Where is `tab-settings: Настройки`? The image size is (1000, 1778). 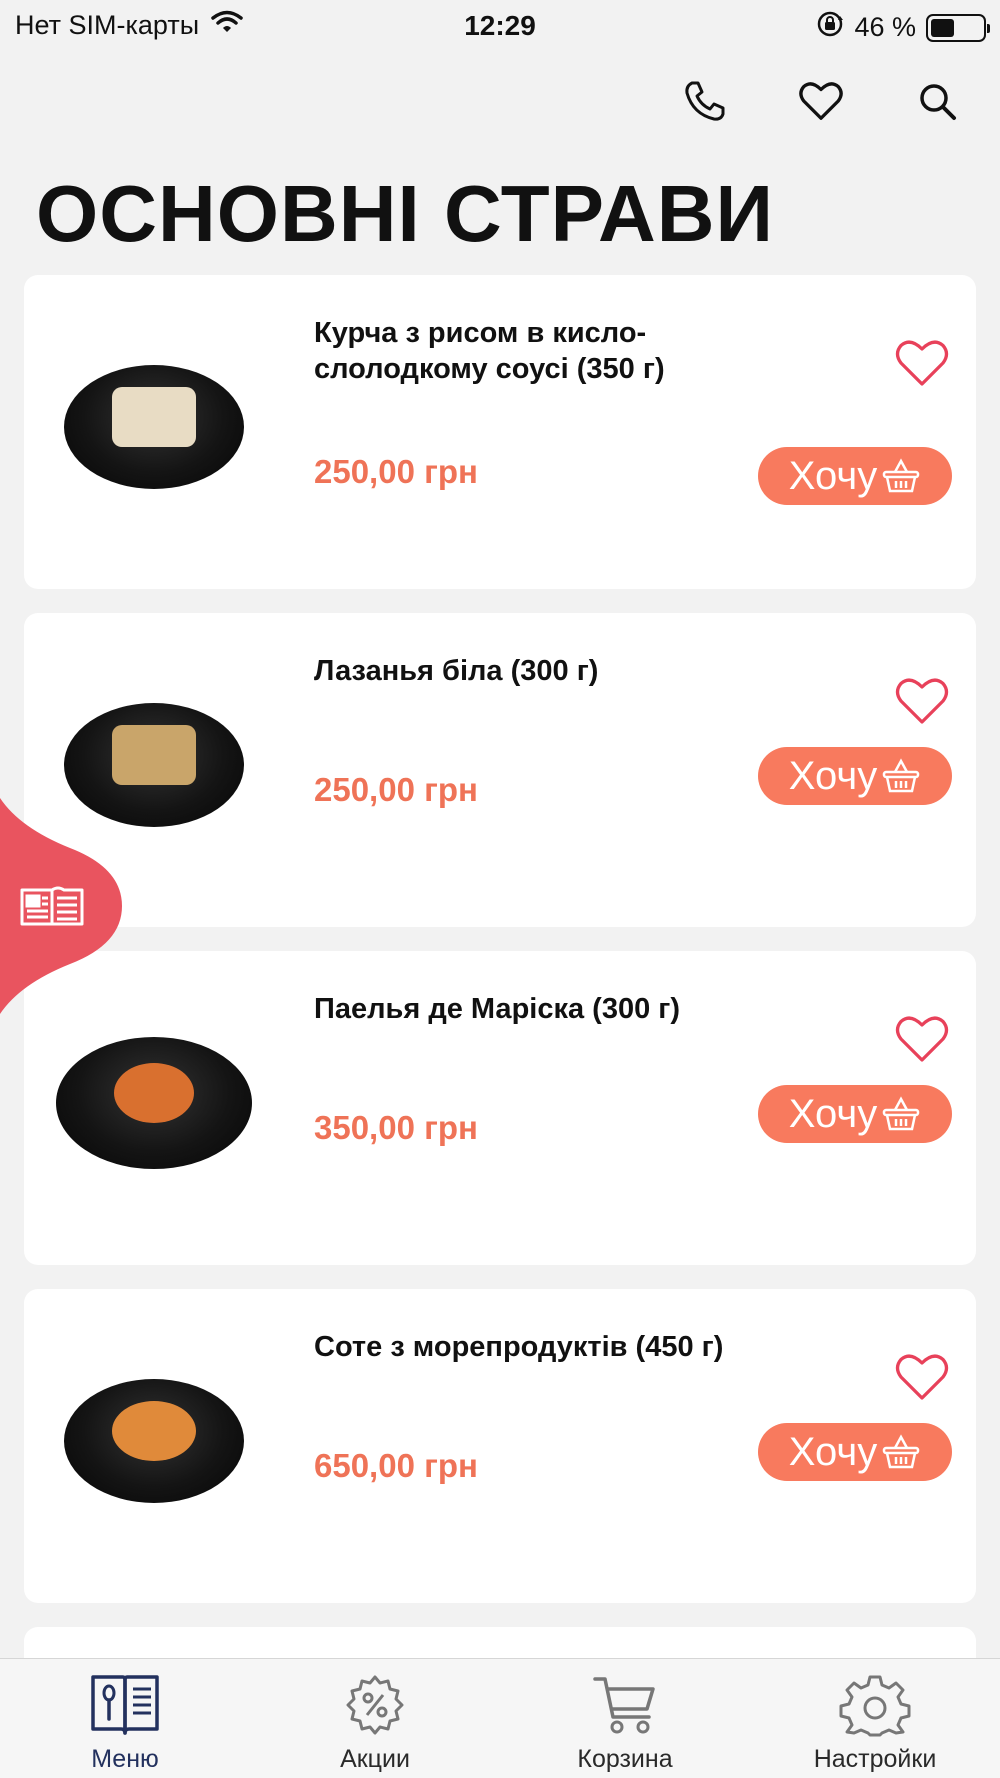
tab-settings: Настройки is located at coordinates (875, 1718).